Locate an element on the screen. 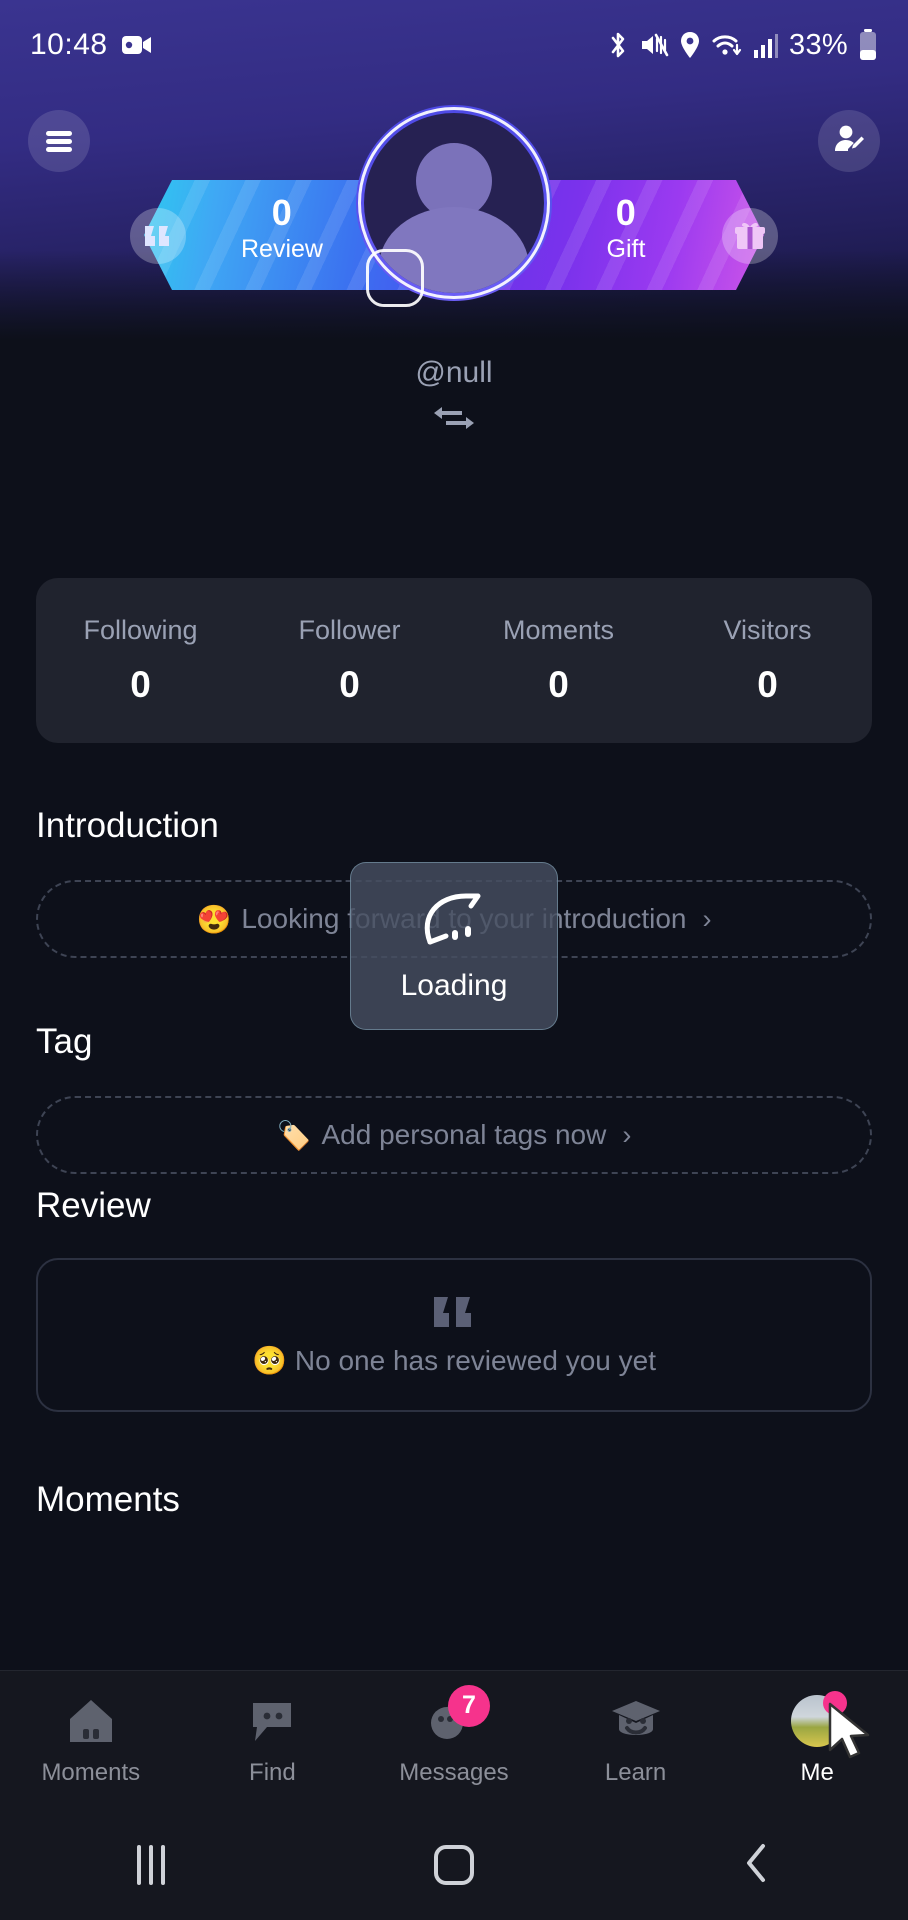 This screenshot has height=1920, width=908. status-bar-clock: 10:48 is located at coordinates (69, 44).